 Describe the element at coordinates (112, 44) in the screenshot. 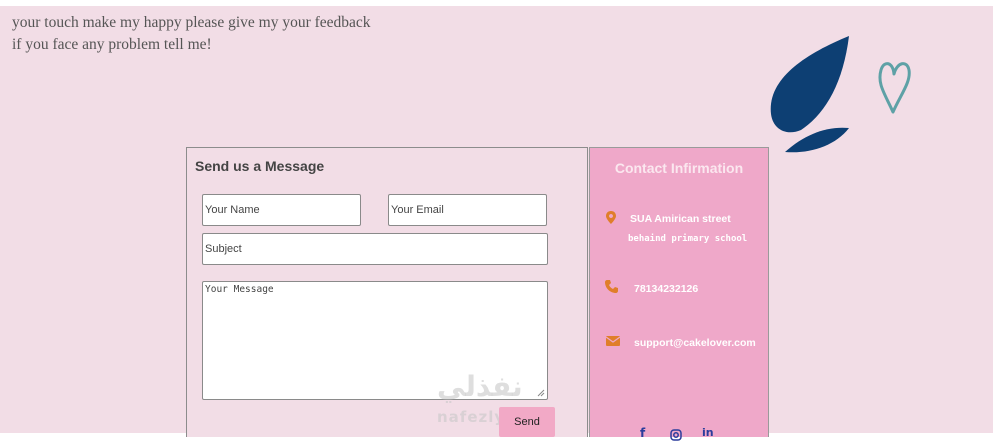

I see `intro-line-2: if you face any problem tell me!` at that location.